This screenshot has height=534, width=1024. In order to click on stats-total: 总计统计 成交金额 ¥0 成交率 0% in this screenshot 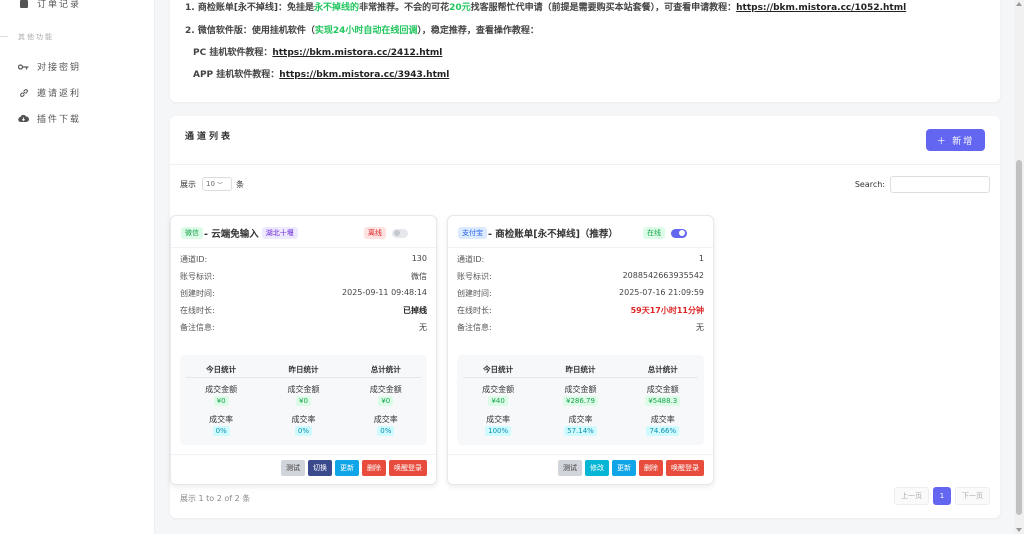, I will do `click(386, 395)`.